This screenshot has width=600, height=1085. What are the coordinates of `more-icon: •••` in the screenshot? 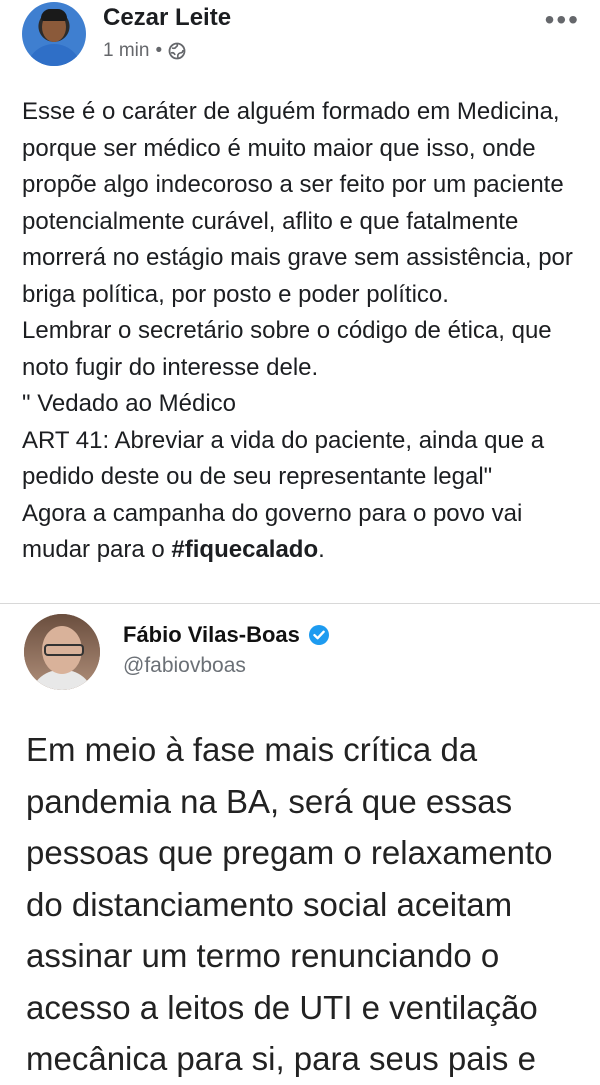 It's located at (562, 20).